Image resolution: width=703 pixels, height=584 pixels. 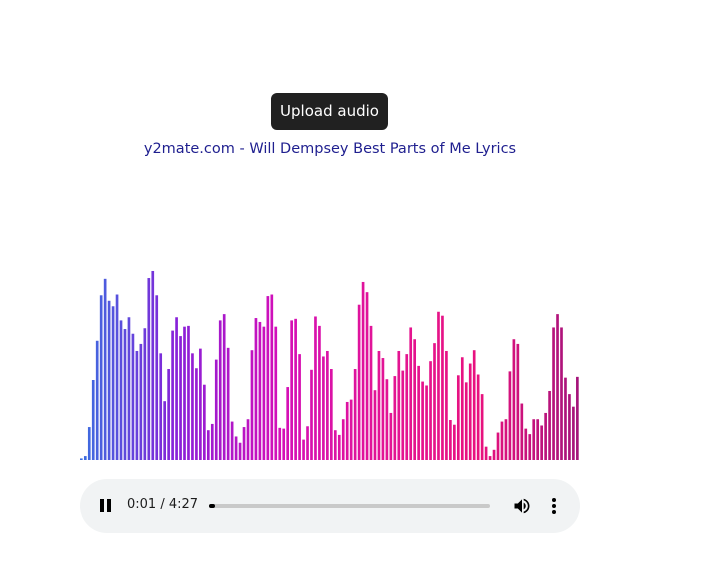 I want to click on pause-button, so click(x=106, y=506).